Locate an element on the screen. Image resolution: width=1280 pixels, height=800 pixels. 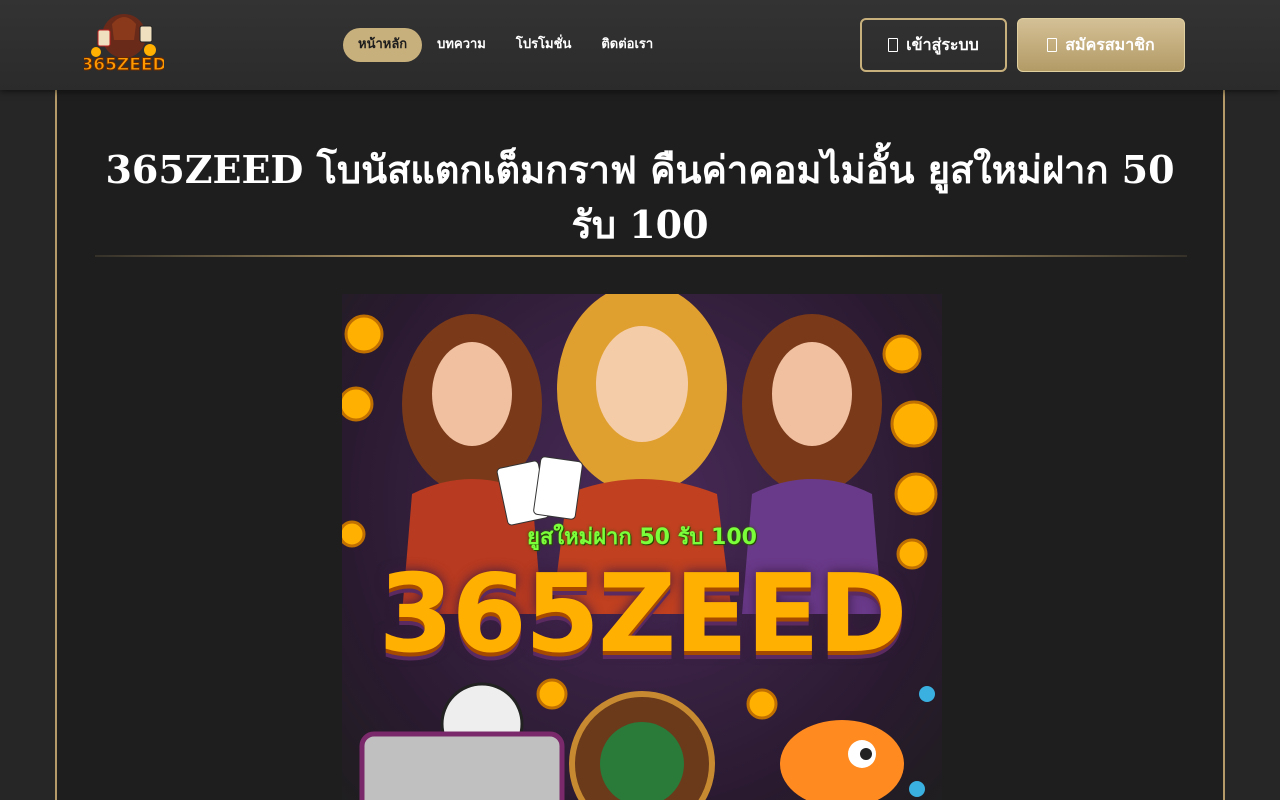
register-button: สมัครสมาชิก is located at coordinates (1101, 45).